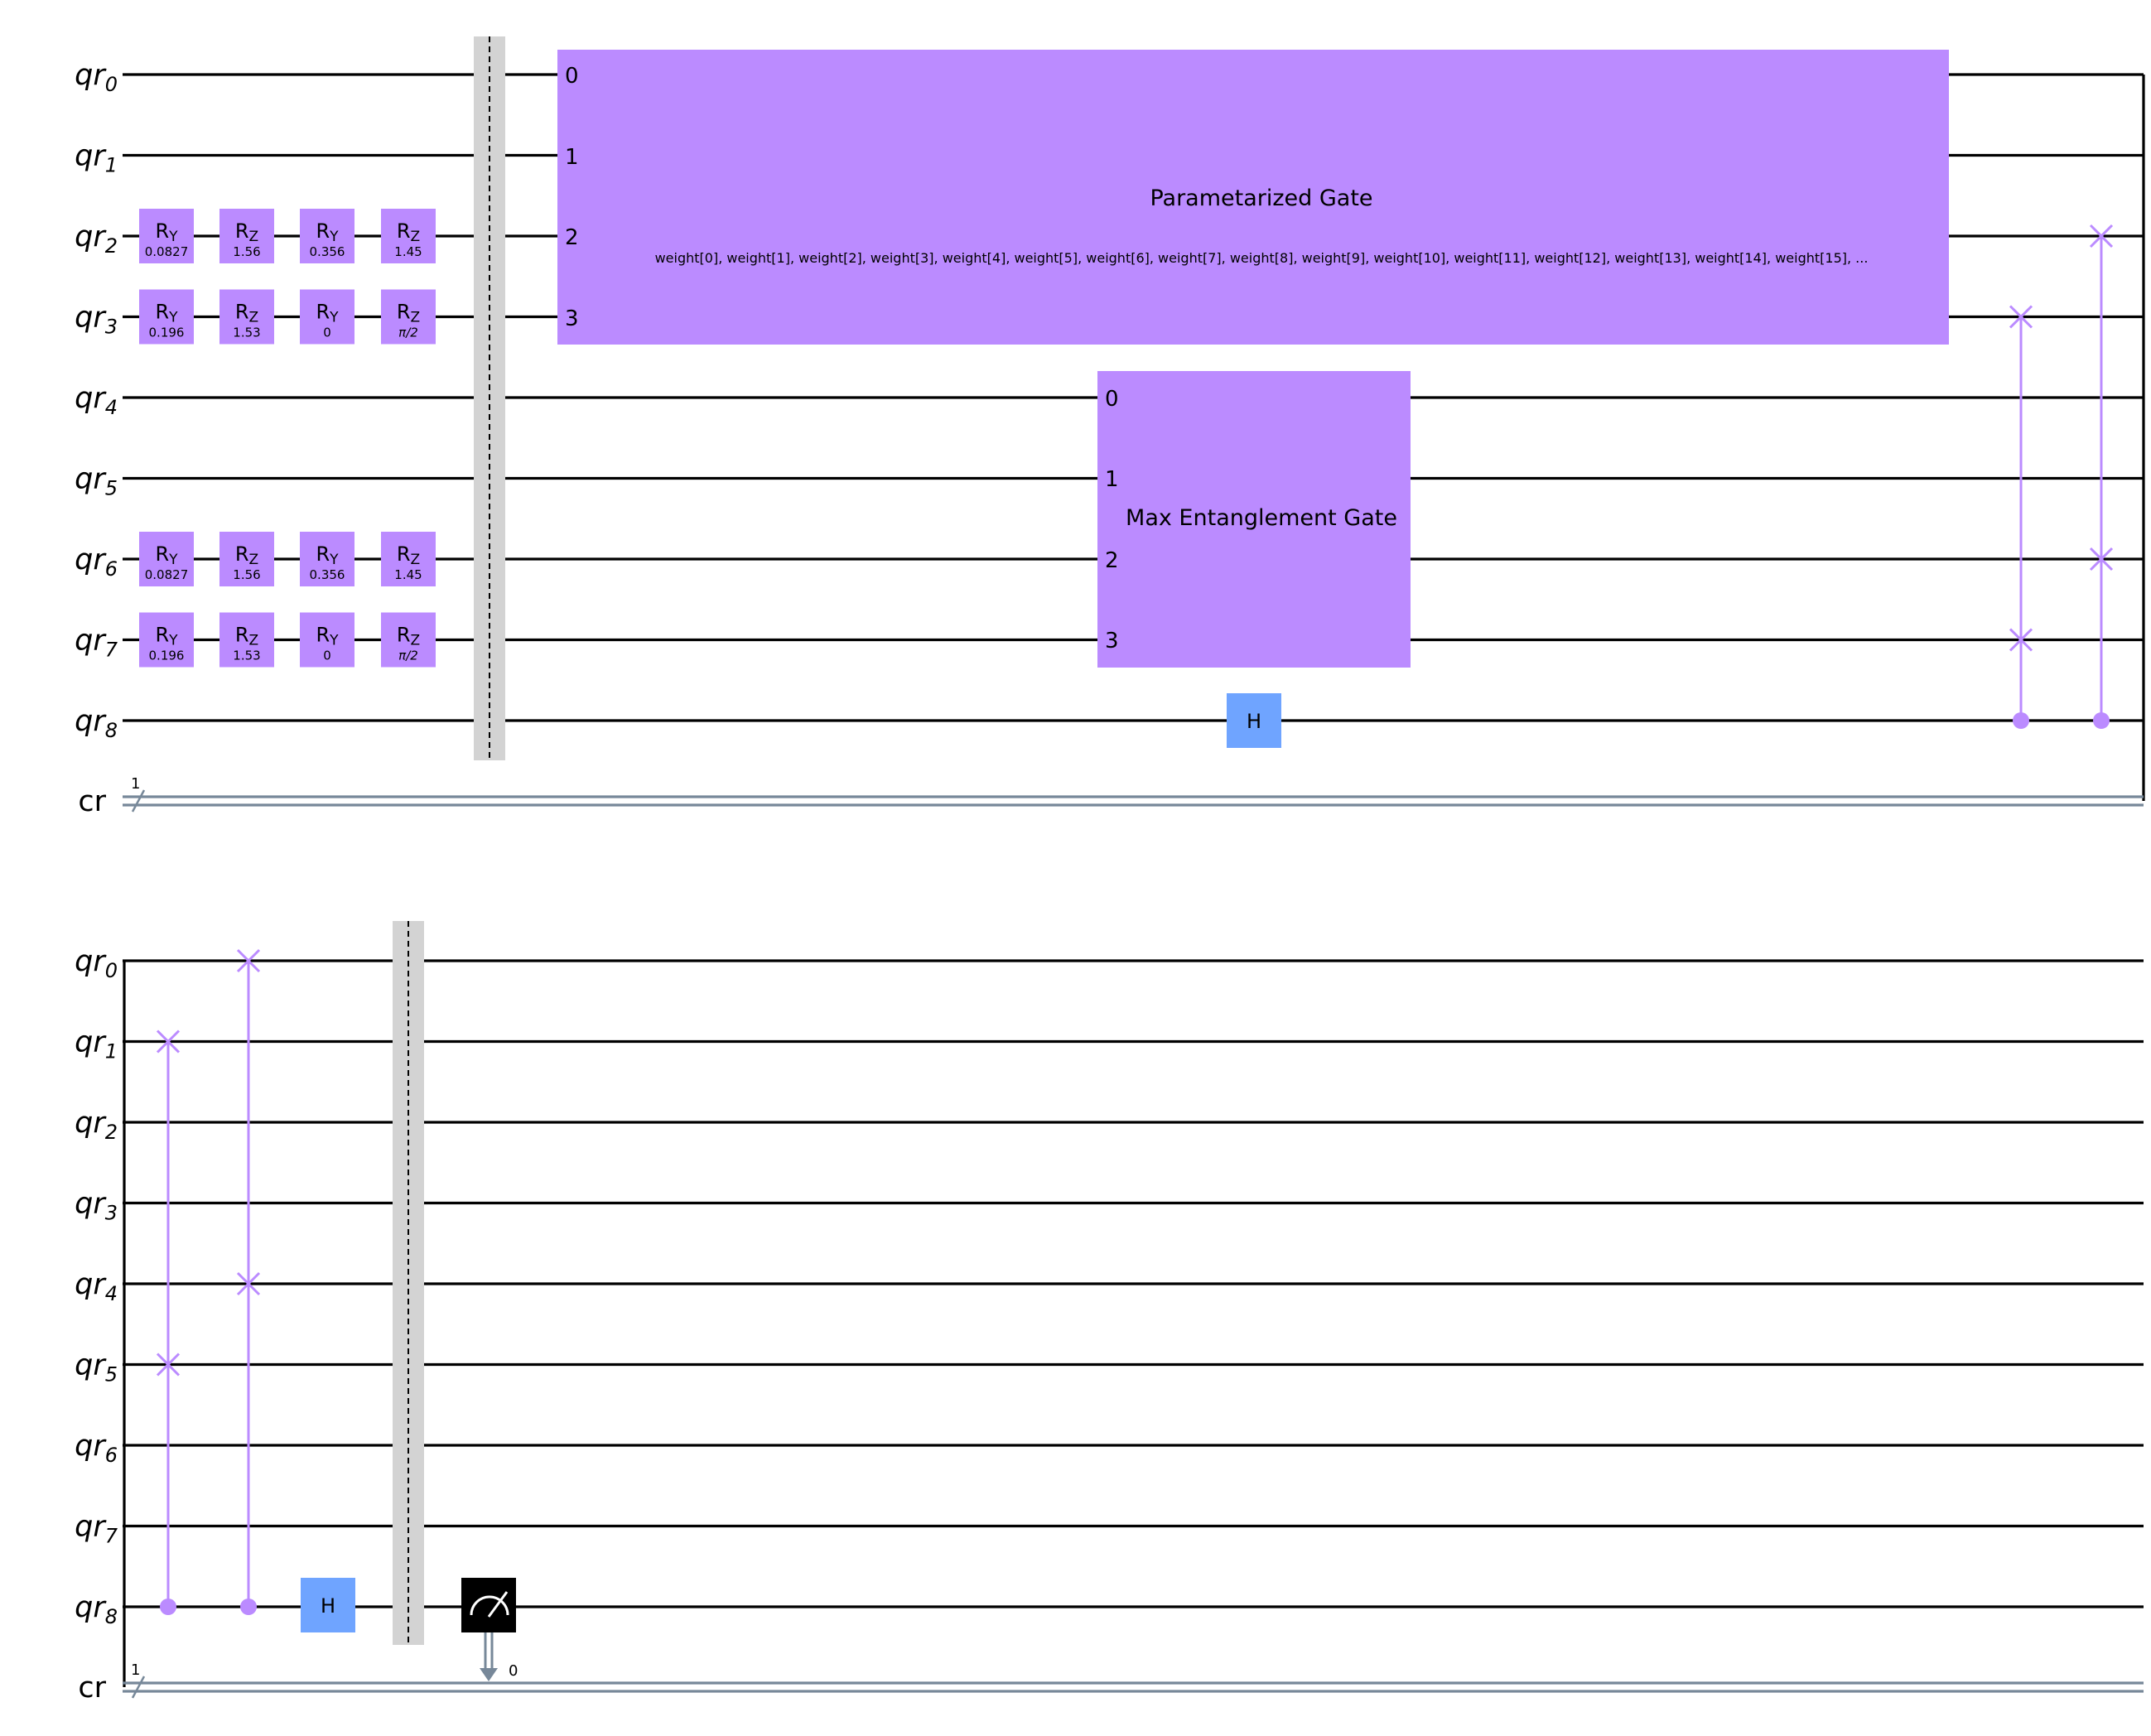 Image resolution: width=2151 pixels, height=1736 pixels. I want to click on rotation-gate-param: 0.356, so click(327, 574).